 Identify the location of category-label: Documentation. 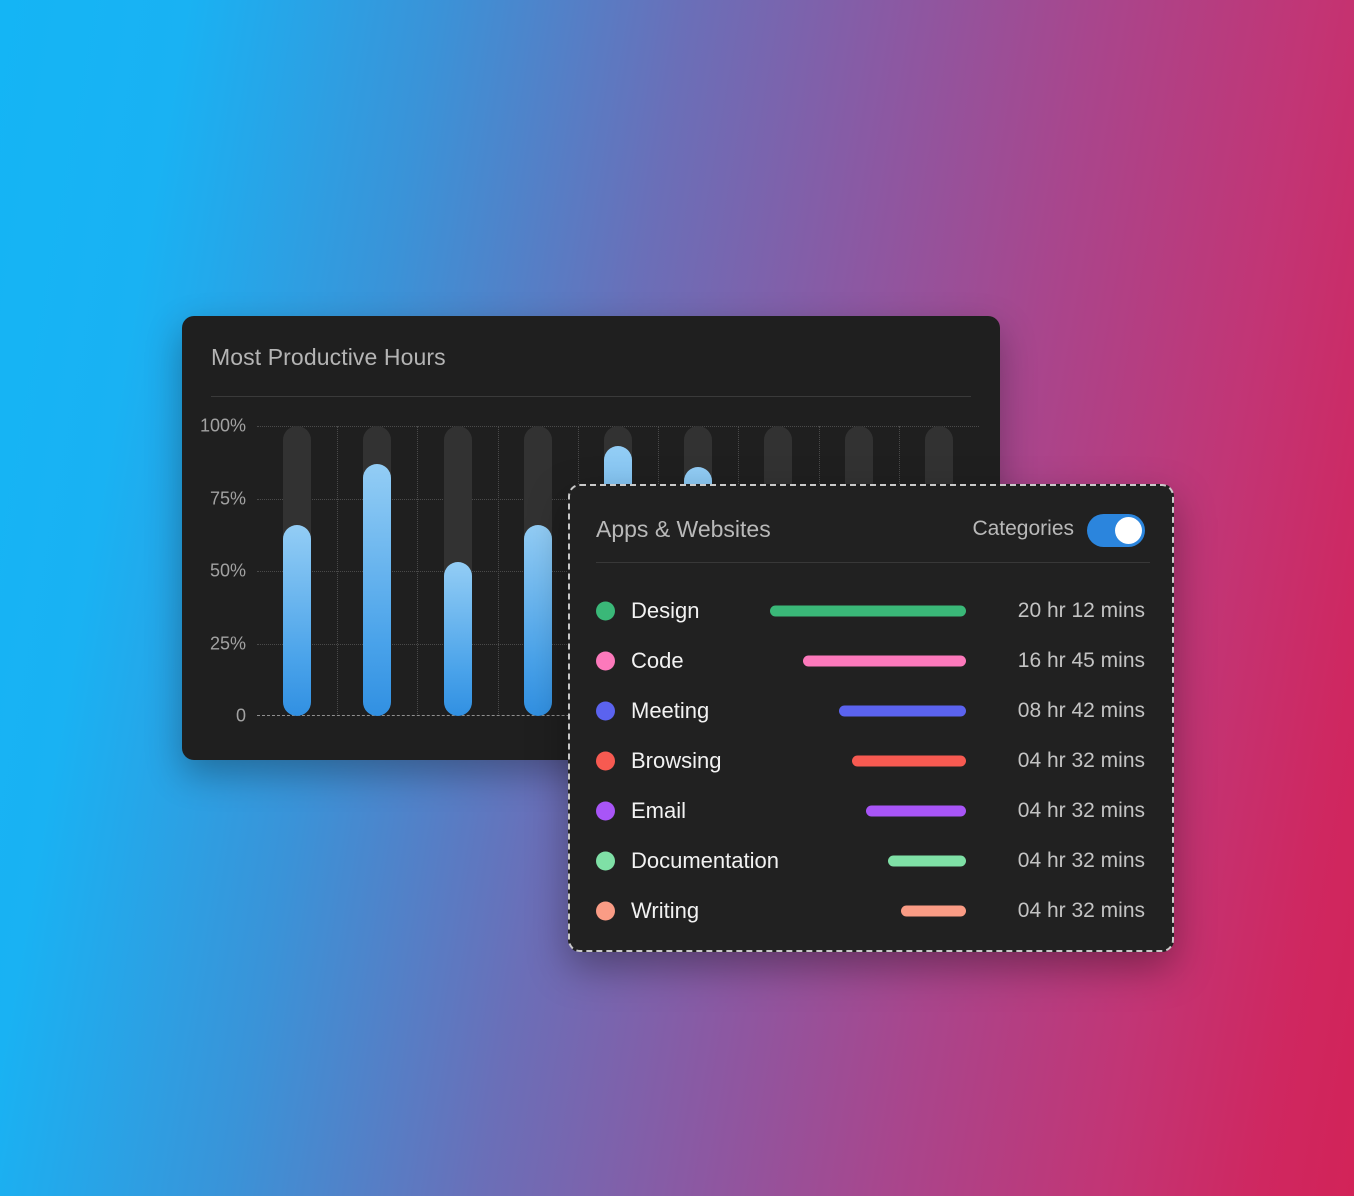
(705, 860).